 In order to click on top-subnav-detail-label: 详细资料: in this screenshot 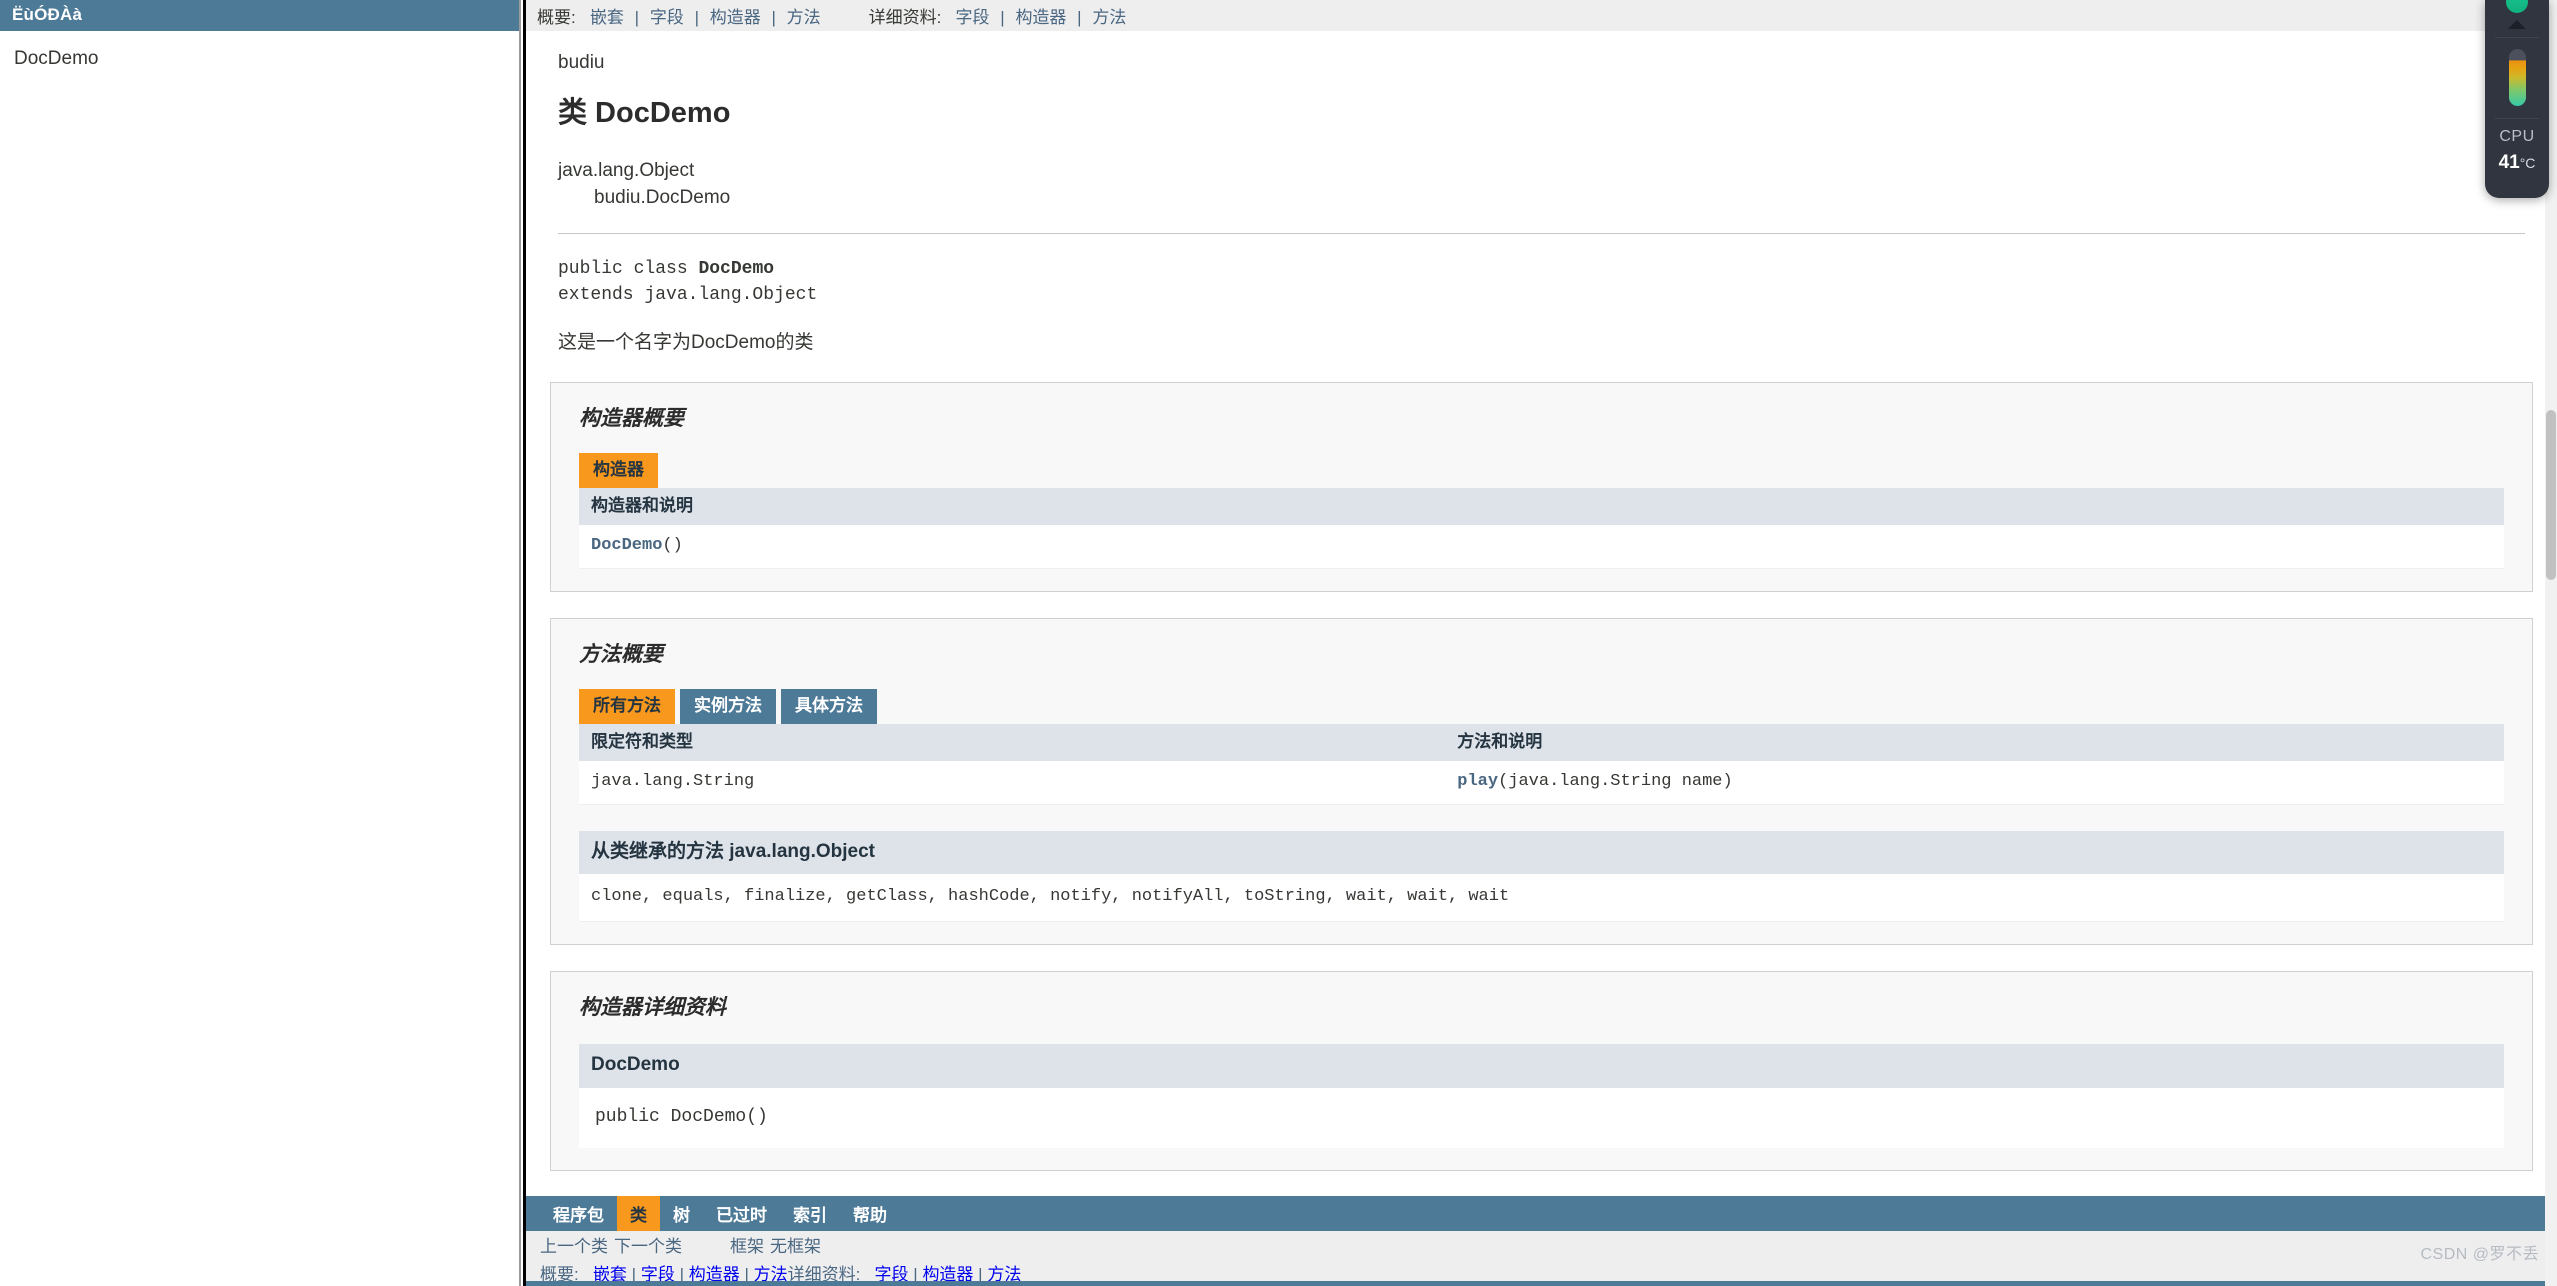, I will do `click(905, 17)`.